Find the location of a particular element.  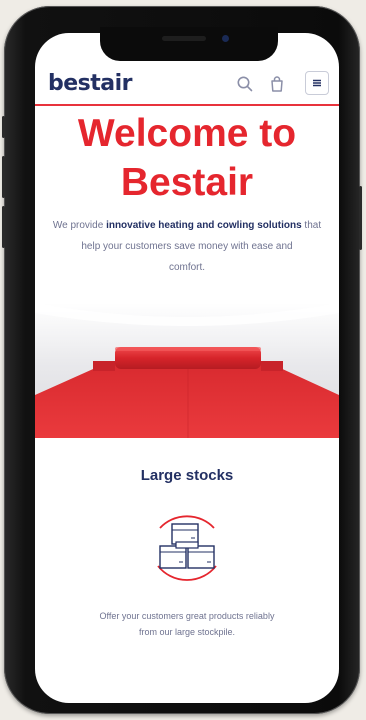

menu-icon is located at coordinates (317, 83).